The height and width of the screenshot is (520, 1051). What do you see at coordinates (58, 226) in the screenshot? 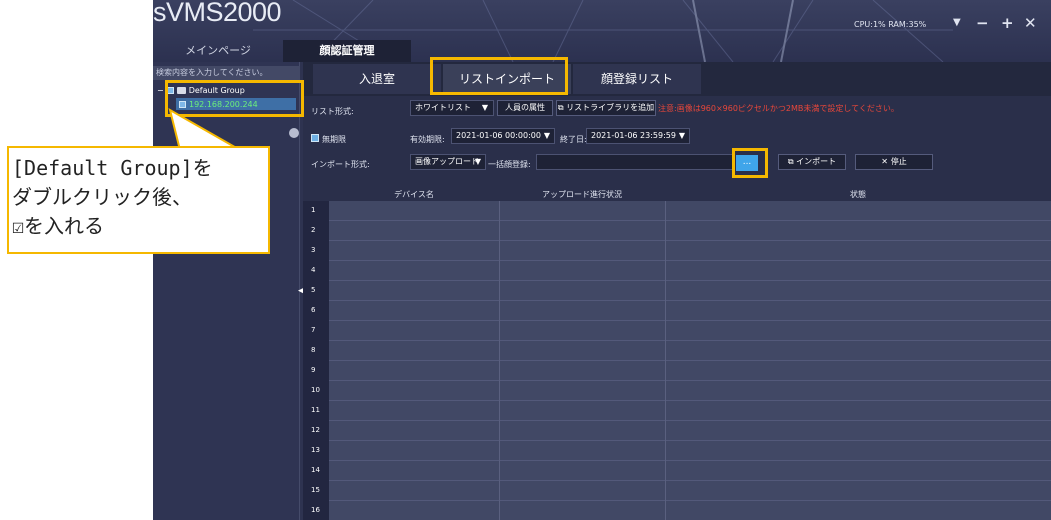
I see `callout-line-3: ☑を入れる` at bounding box center [58, 226].